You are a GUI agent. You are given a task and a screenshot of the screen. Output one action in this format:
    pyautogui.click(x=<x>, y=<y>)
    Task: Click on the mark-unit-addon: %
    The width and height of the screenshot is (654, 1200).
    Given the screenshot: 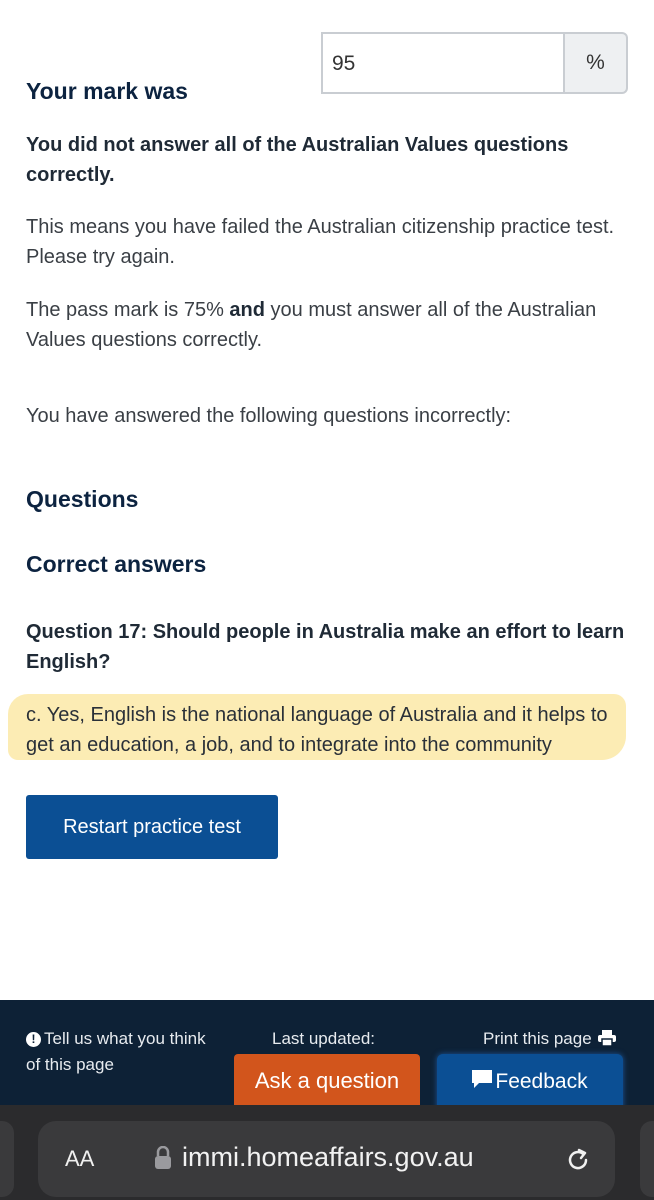 What is the action you would take?
    pyautogui.click(x=596, y=63)
    